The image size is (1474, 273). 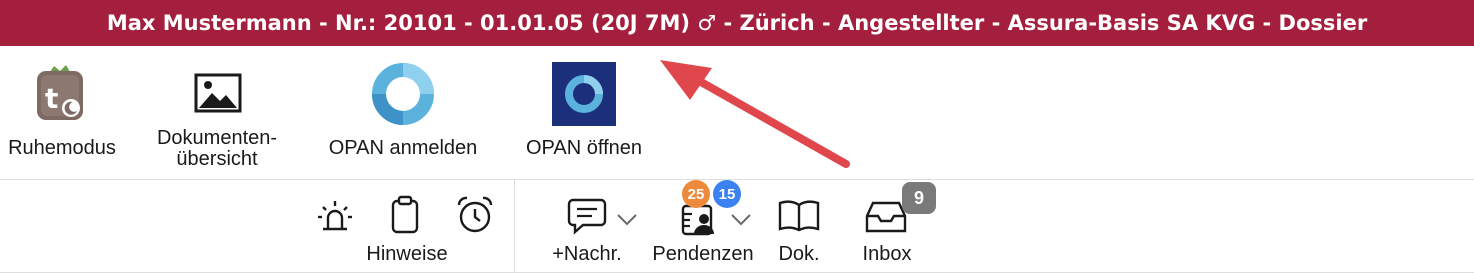 I want to click on hinweise-label: Hinweise, so click(x=407, y=254).